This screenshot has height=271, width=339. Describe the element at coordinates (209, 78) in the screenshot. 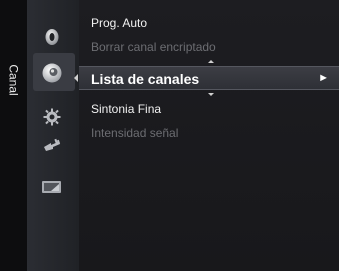

I see `menu-item-lista-de-canales: Lista de canales ►` at that location.